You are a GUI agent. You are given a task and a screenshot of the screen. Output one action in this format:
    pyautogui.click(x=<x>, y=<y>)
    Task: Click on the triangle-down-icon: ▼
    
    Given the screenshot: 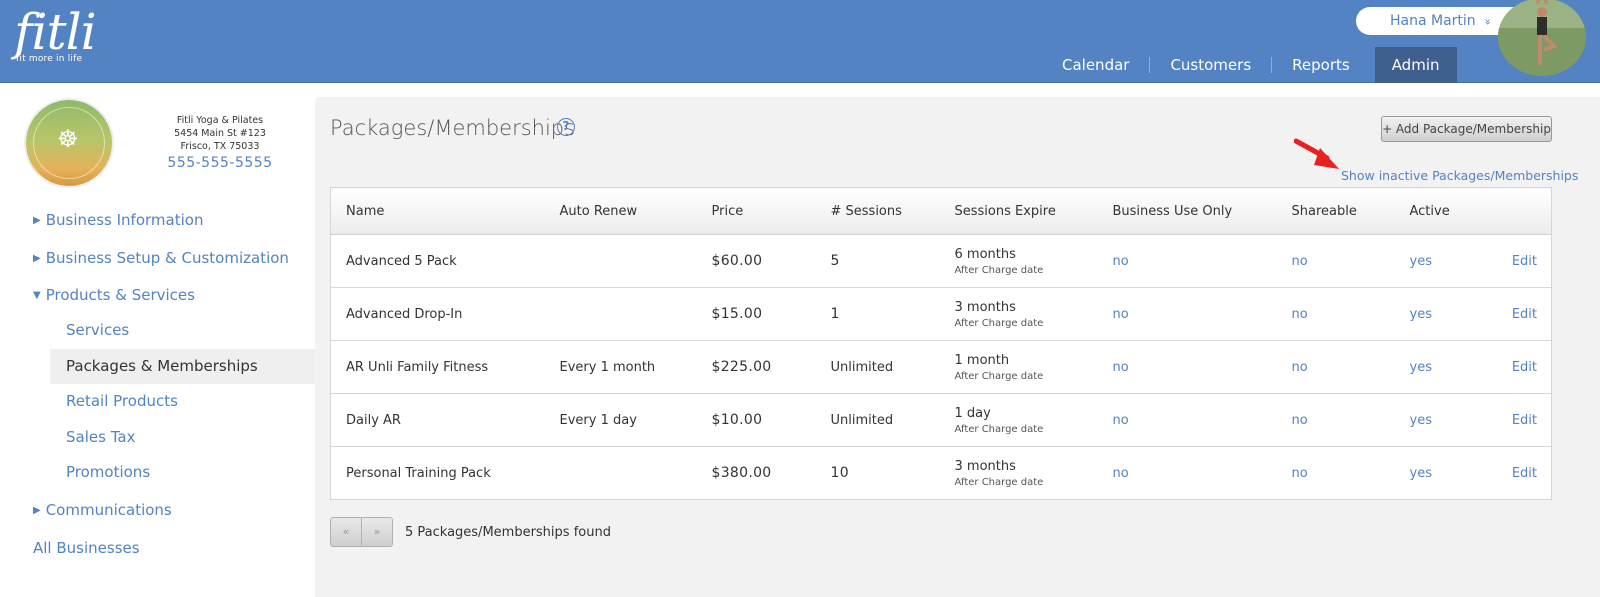 What is the action you would take?
    pyautogui.click(x=37, y=295)
    